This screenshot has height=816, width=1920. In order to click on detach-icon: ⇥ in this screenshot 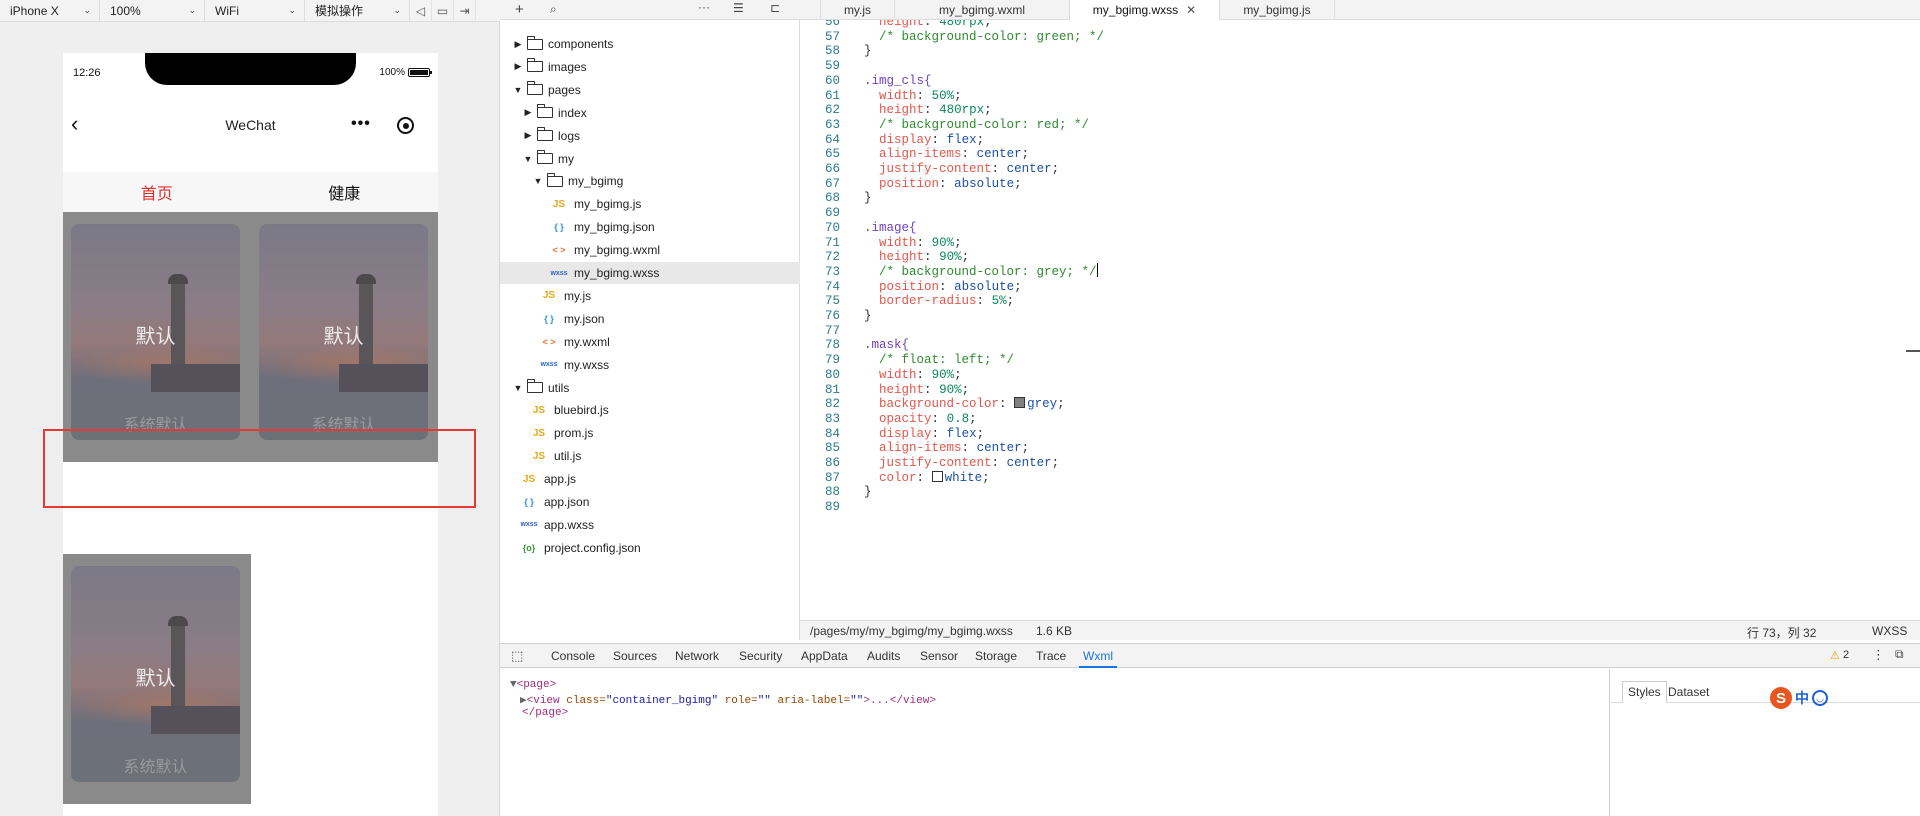, I will do `click(465, 11)`.